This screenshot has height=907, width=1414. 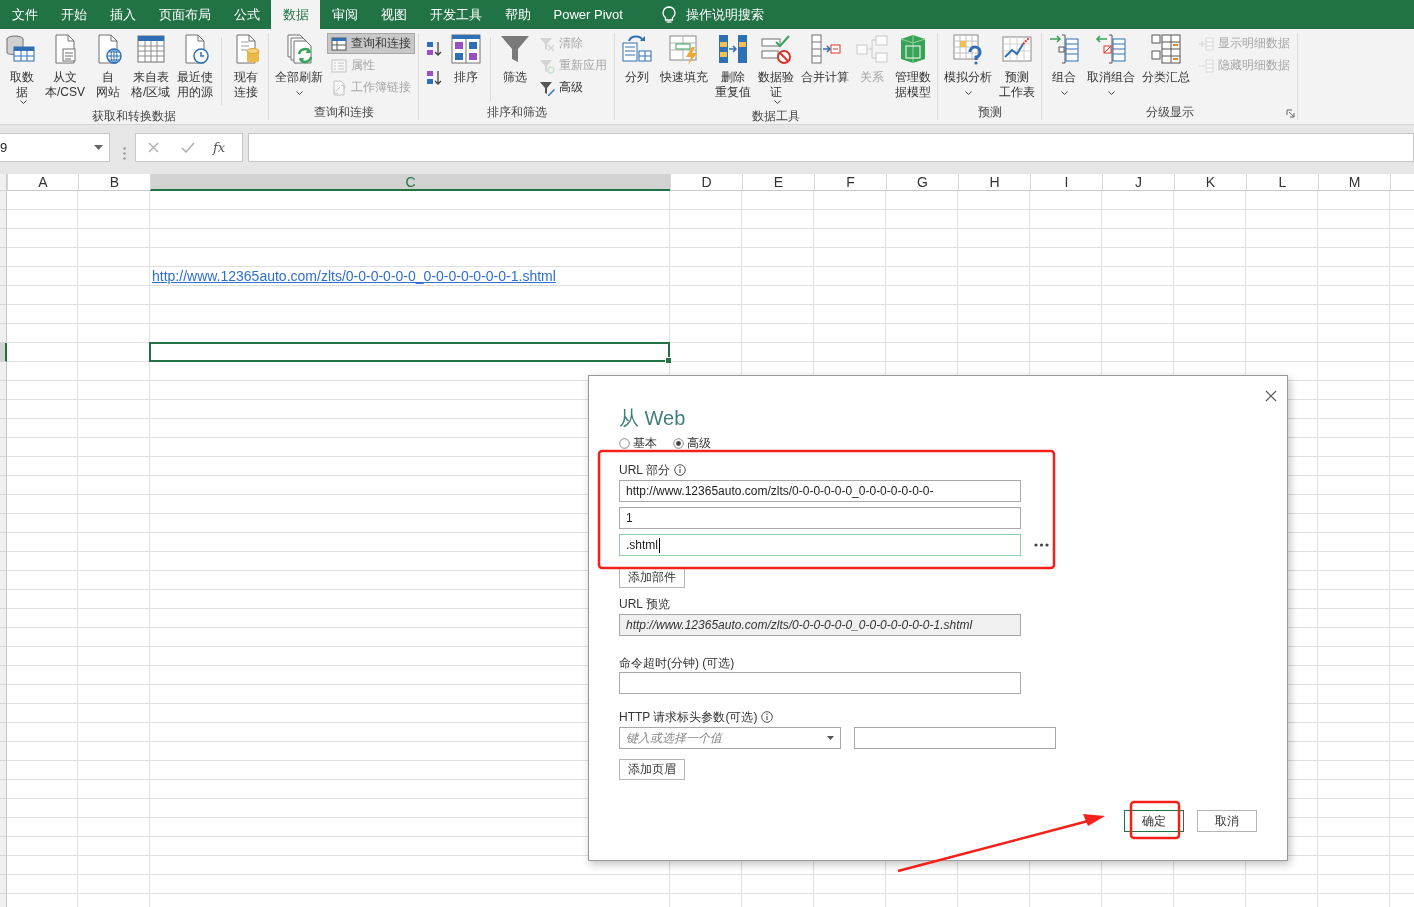 What do you see at coordinates (1111, 49) in the screenshot?
I see `ungroup-icon` at bounding box center [1111, 49].